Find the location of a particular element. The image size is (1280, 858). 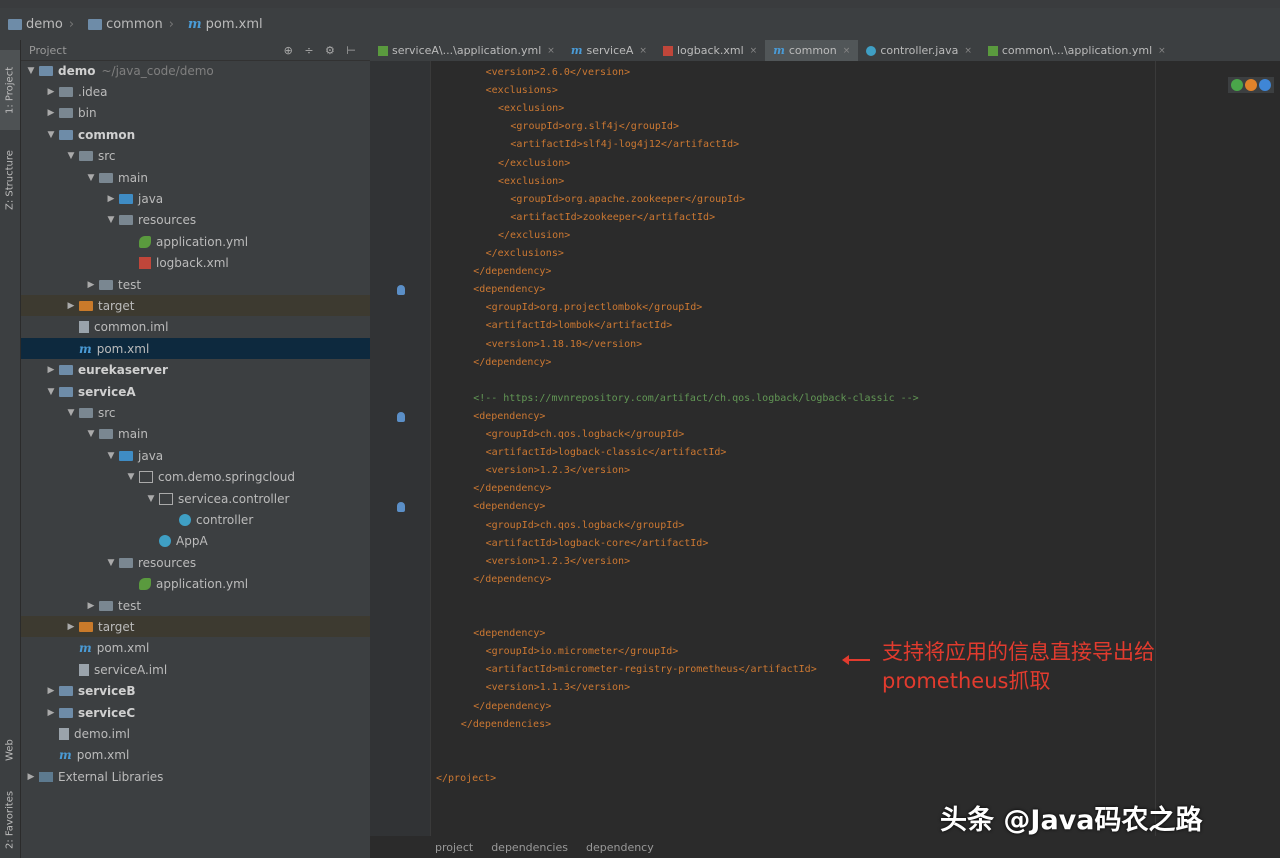

firefox-icon is located at coordinates (1251, 85).